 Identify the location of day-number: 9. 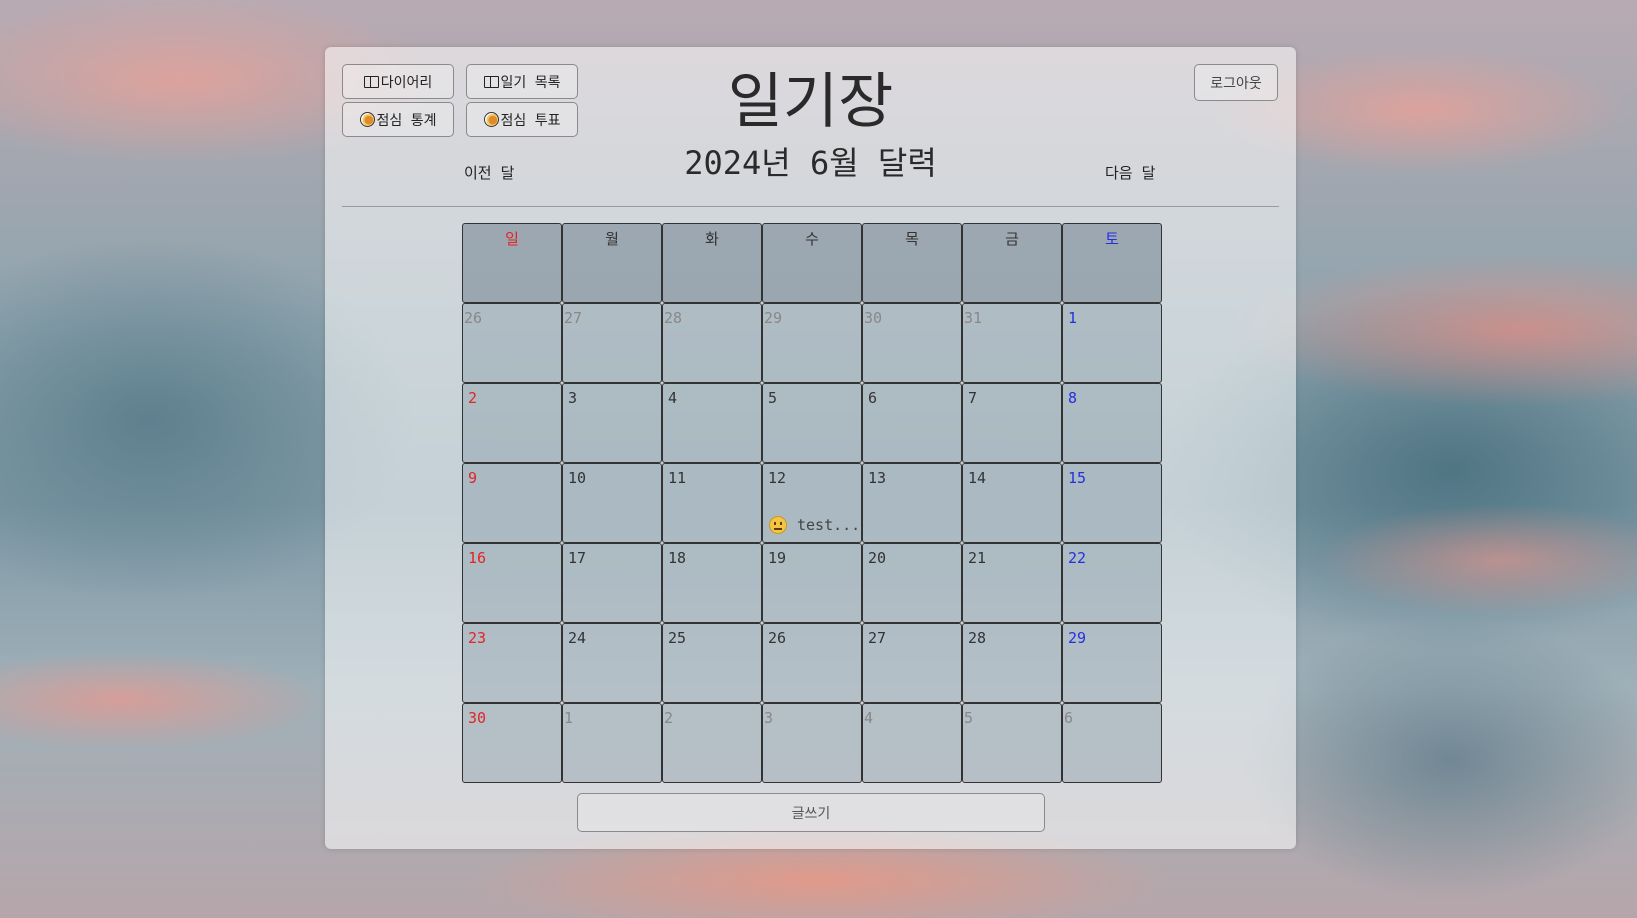
(473, 478).